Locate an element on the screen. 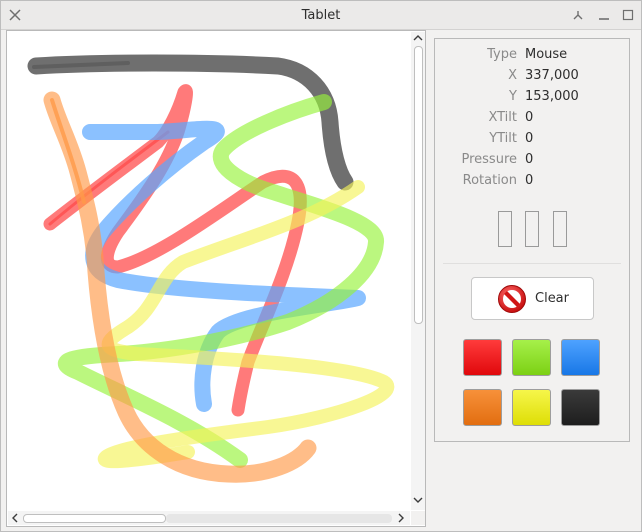 Image resolution: width=642 pixels, height=532 pixels. swatch-red is located at coordinates (482, 357).